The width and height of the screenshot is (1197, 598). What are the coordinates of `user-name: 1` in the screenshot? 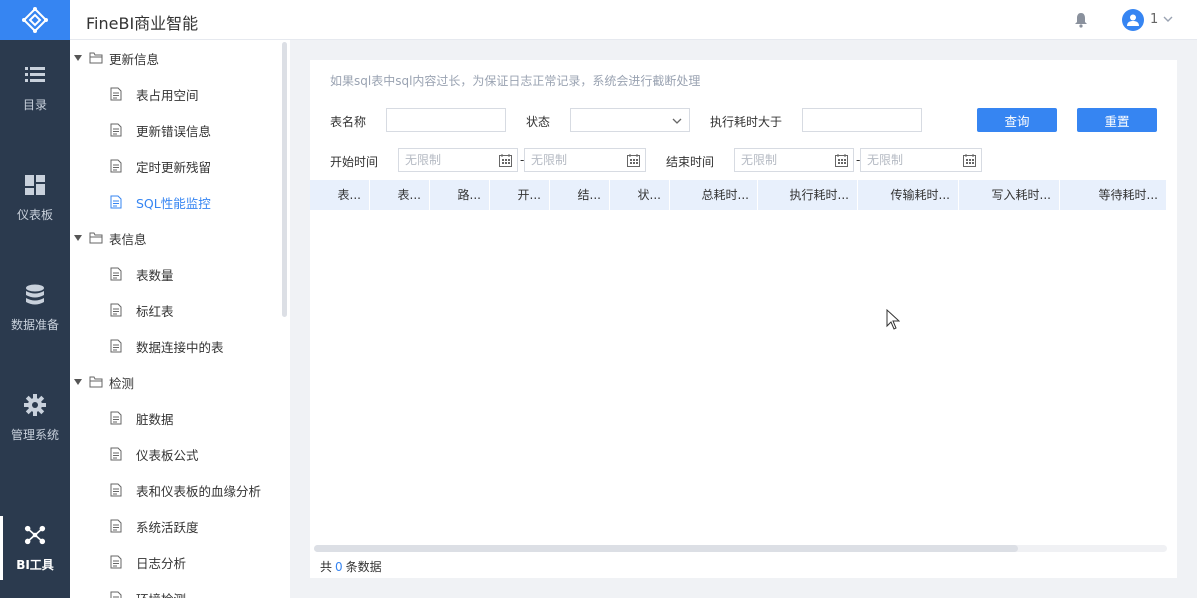 It's located at (1154, 19).